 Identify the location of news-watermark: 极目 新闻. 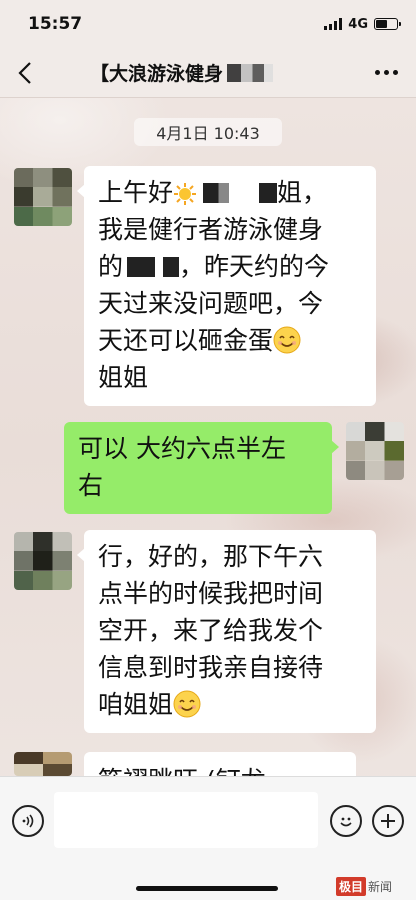
(373, 886).